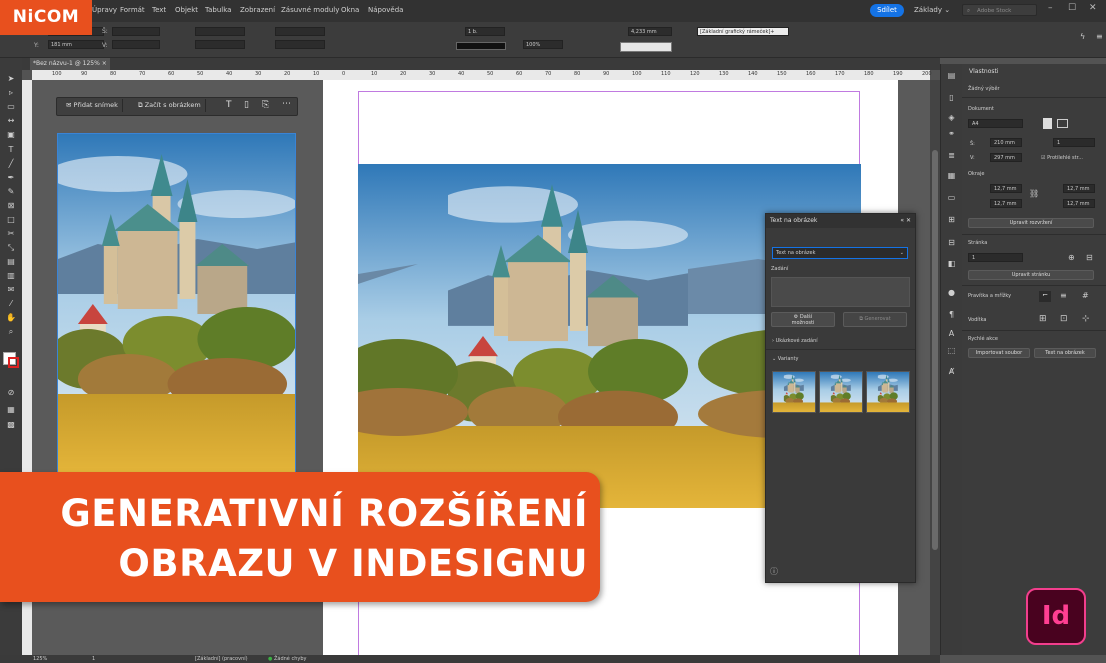 The image size is (1106, 663). Describe the element at coordinates (951, 155) in the screenshot. I see `stroke-panel-icon: ≣` at that location.